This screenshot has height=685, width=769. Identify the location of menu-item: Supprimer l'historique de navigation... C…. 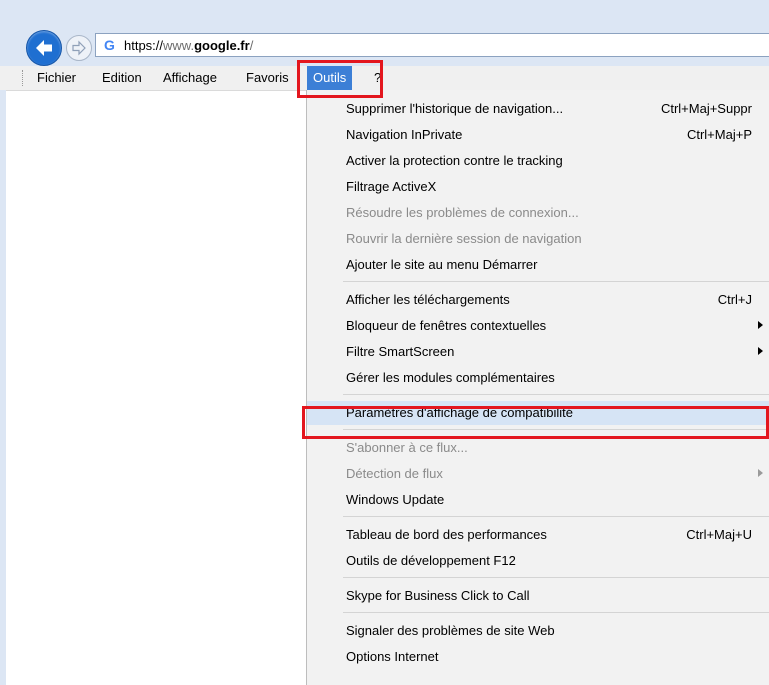
(557, 109).